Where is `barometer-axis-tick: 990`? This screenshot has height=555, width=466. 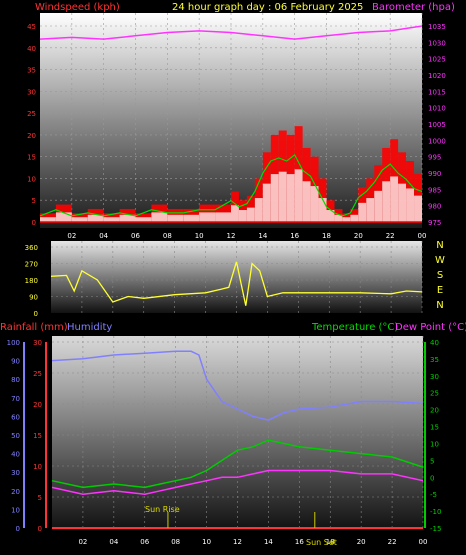 barometer-axis-tick: 990 is located at coordinates (434, 174).